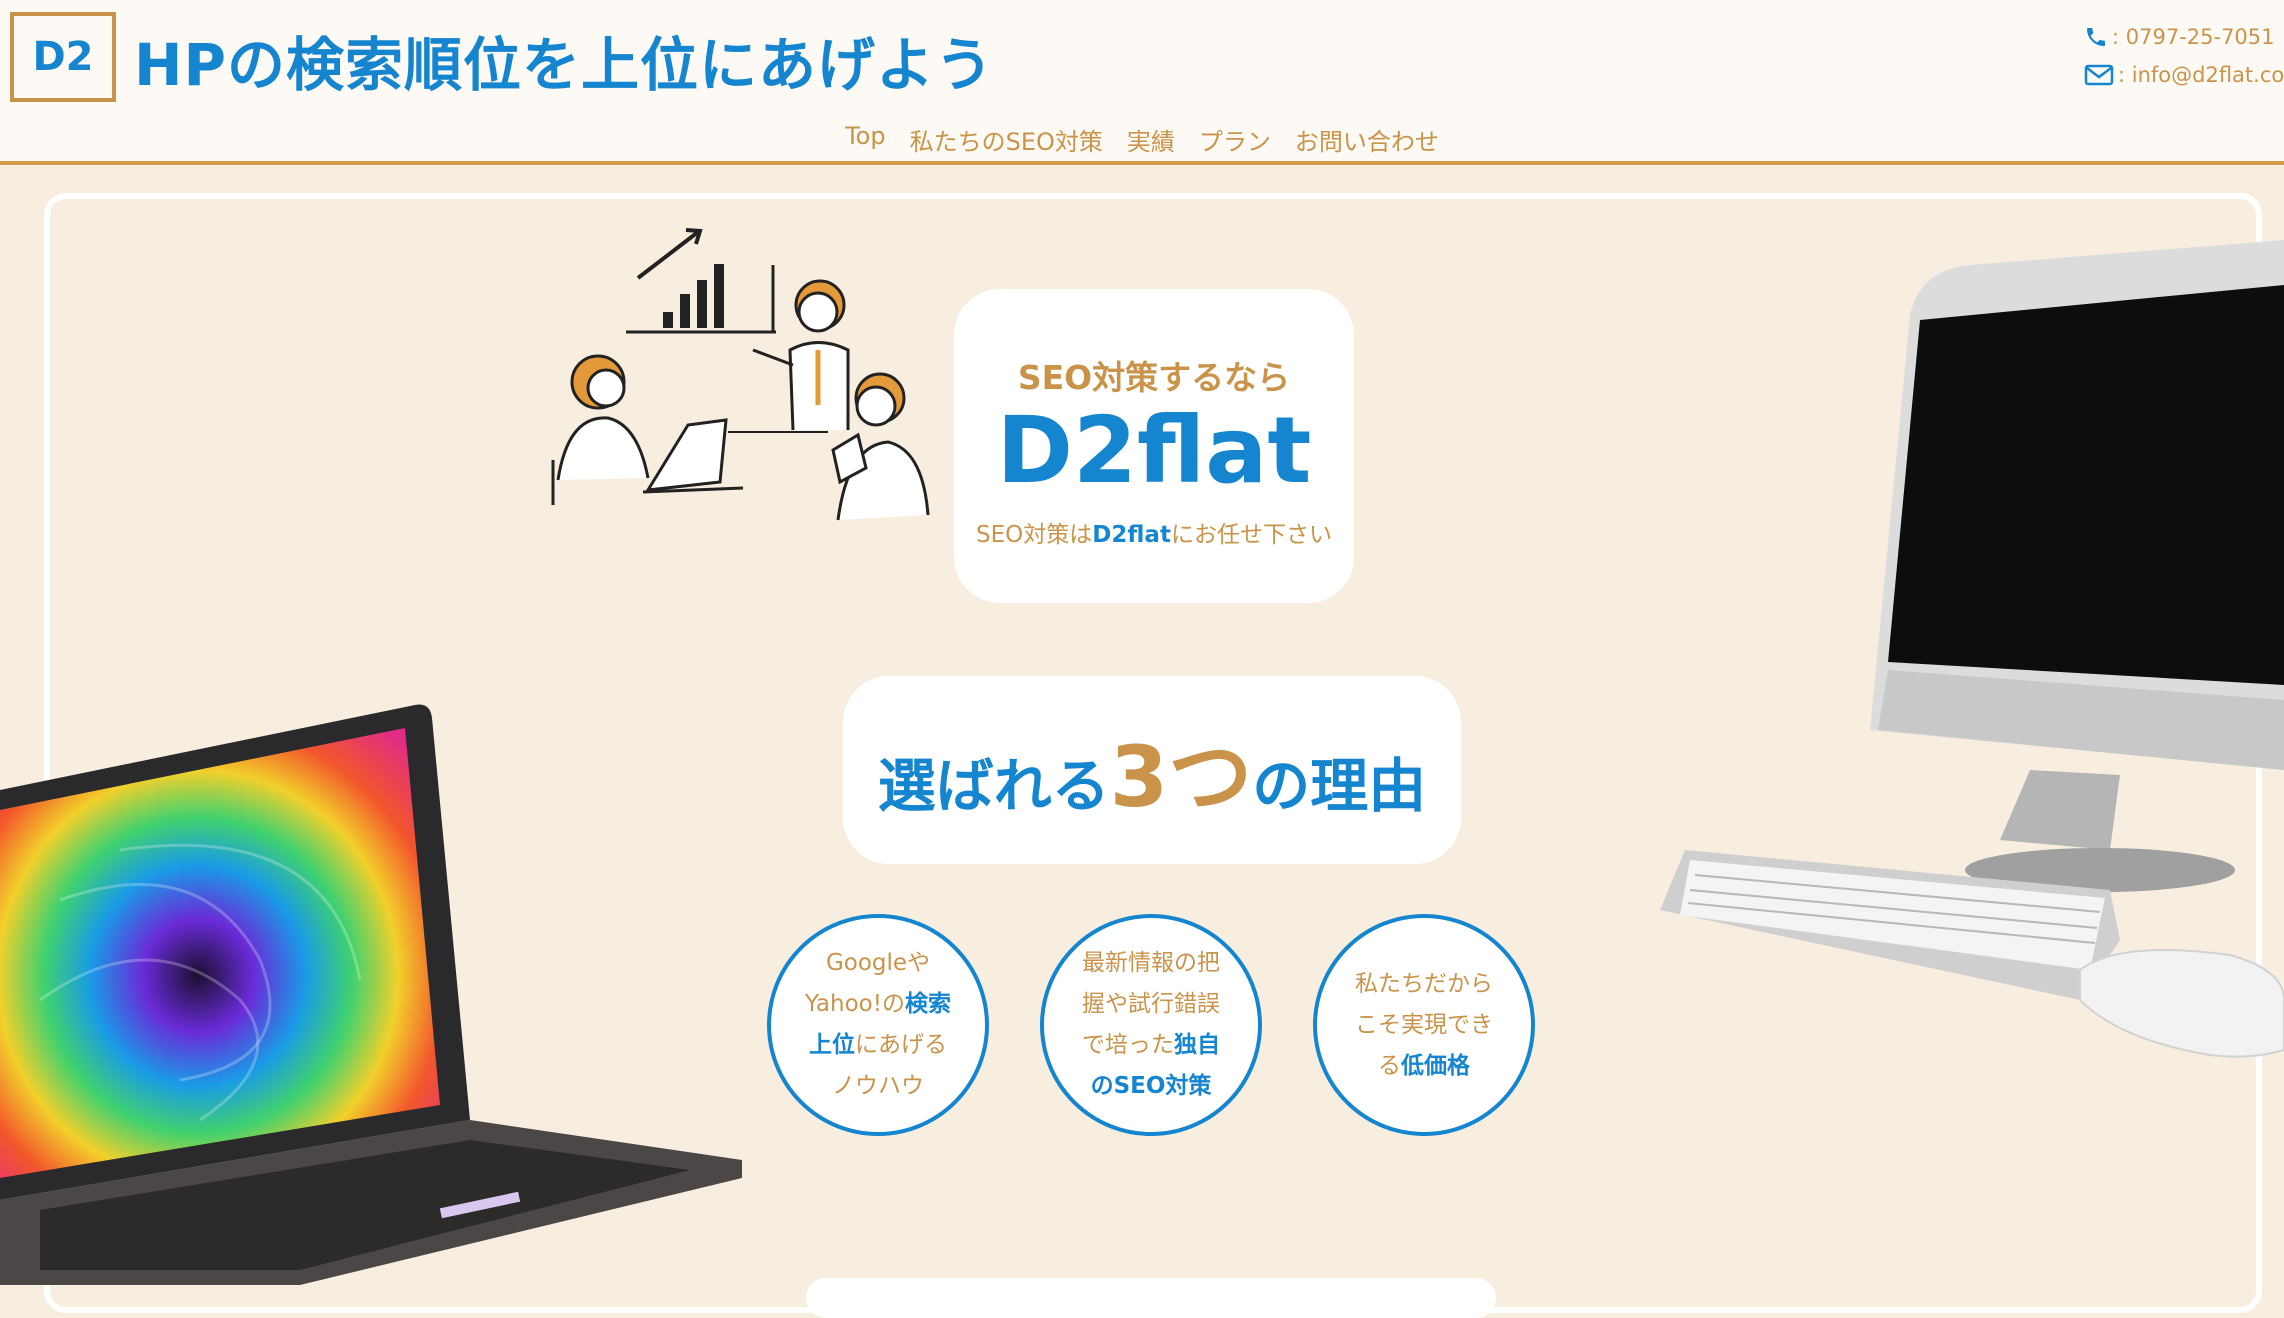 This screenshot has height=1318, width=2284. What do you see at coordinates (1151, 1004) in the screenshot?
I see `reason2-text: 握や試行錯誤` at bounding box center [1151, 1004].